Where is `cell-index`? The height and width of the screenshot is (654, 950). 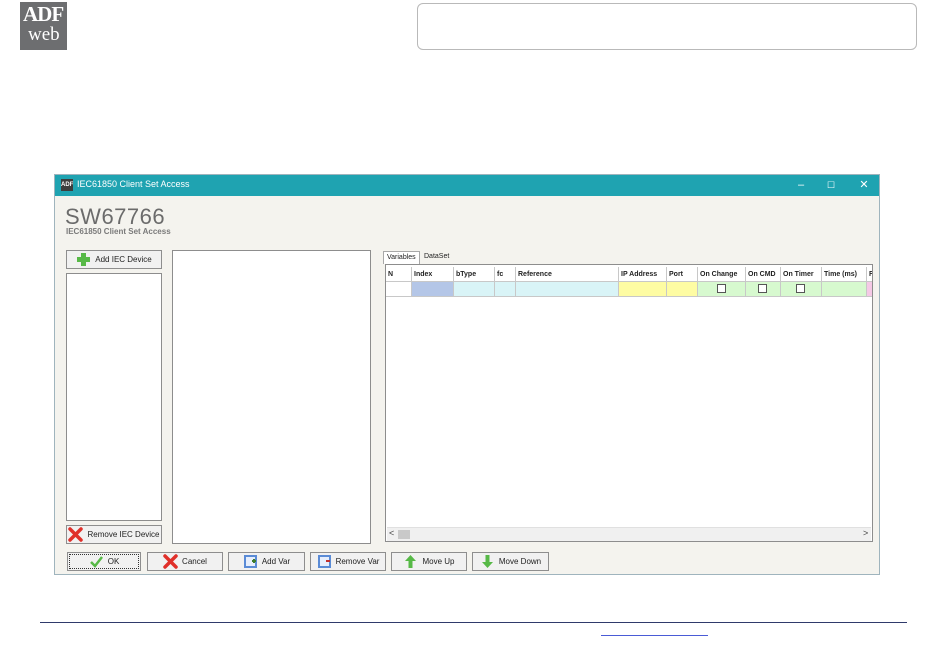 cell-index is located at coordinates (433, 289).